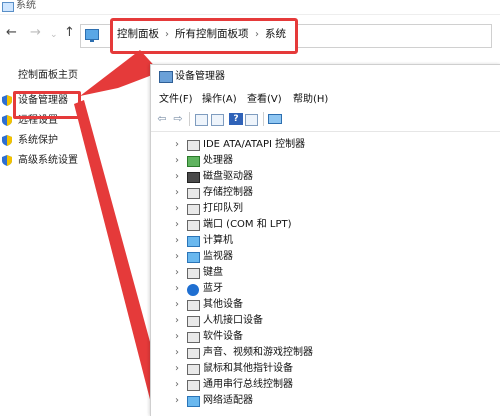  Describe the element at coordinates (201, 120) in the screenshot. I see `properties-icon` at that location.